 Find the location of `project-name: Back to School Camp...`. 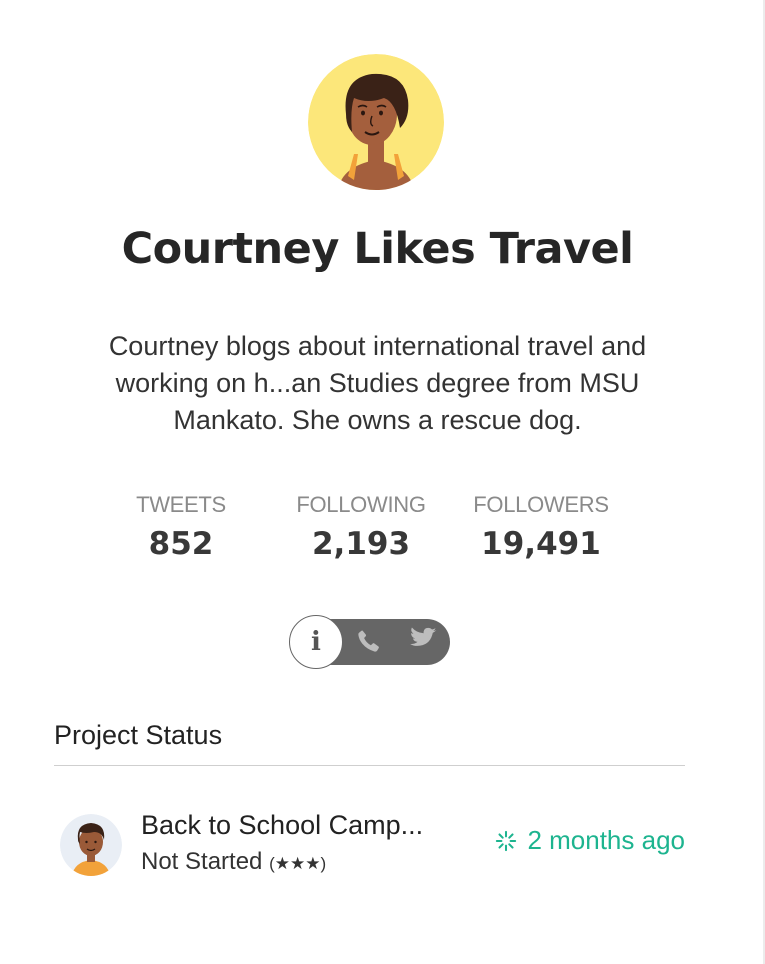

project-name: Back to School Camp... is located at coordinates (282, 825).